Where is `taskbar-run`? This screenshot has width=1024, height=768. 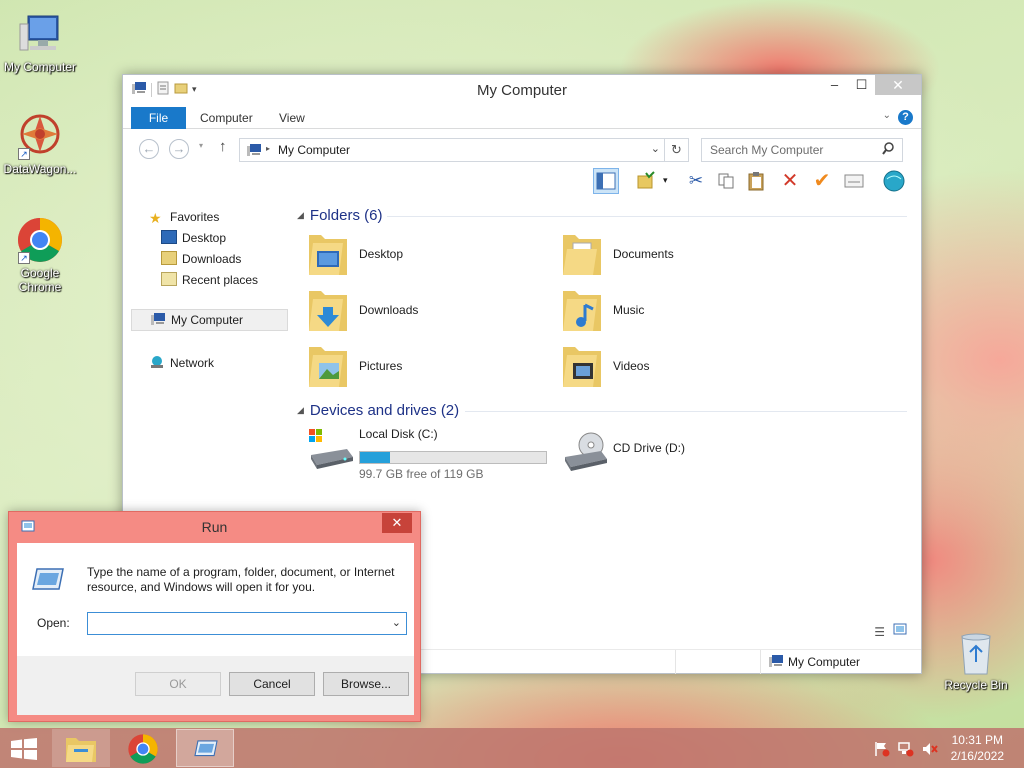 taskbar-run is located at coordinates (205, 748).